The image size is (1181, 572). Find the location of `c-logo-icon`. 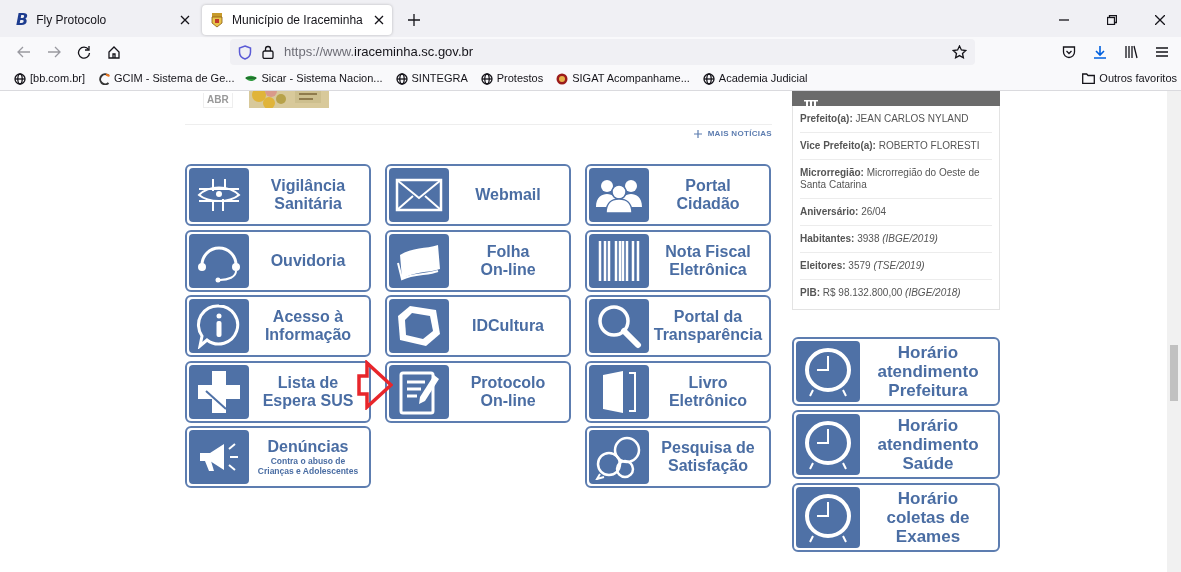

c-logo-icon is located at coordinates (104, 78).